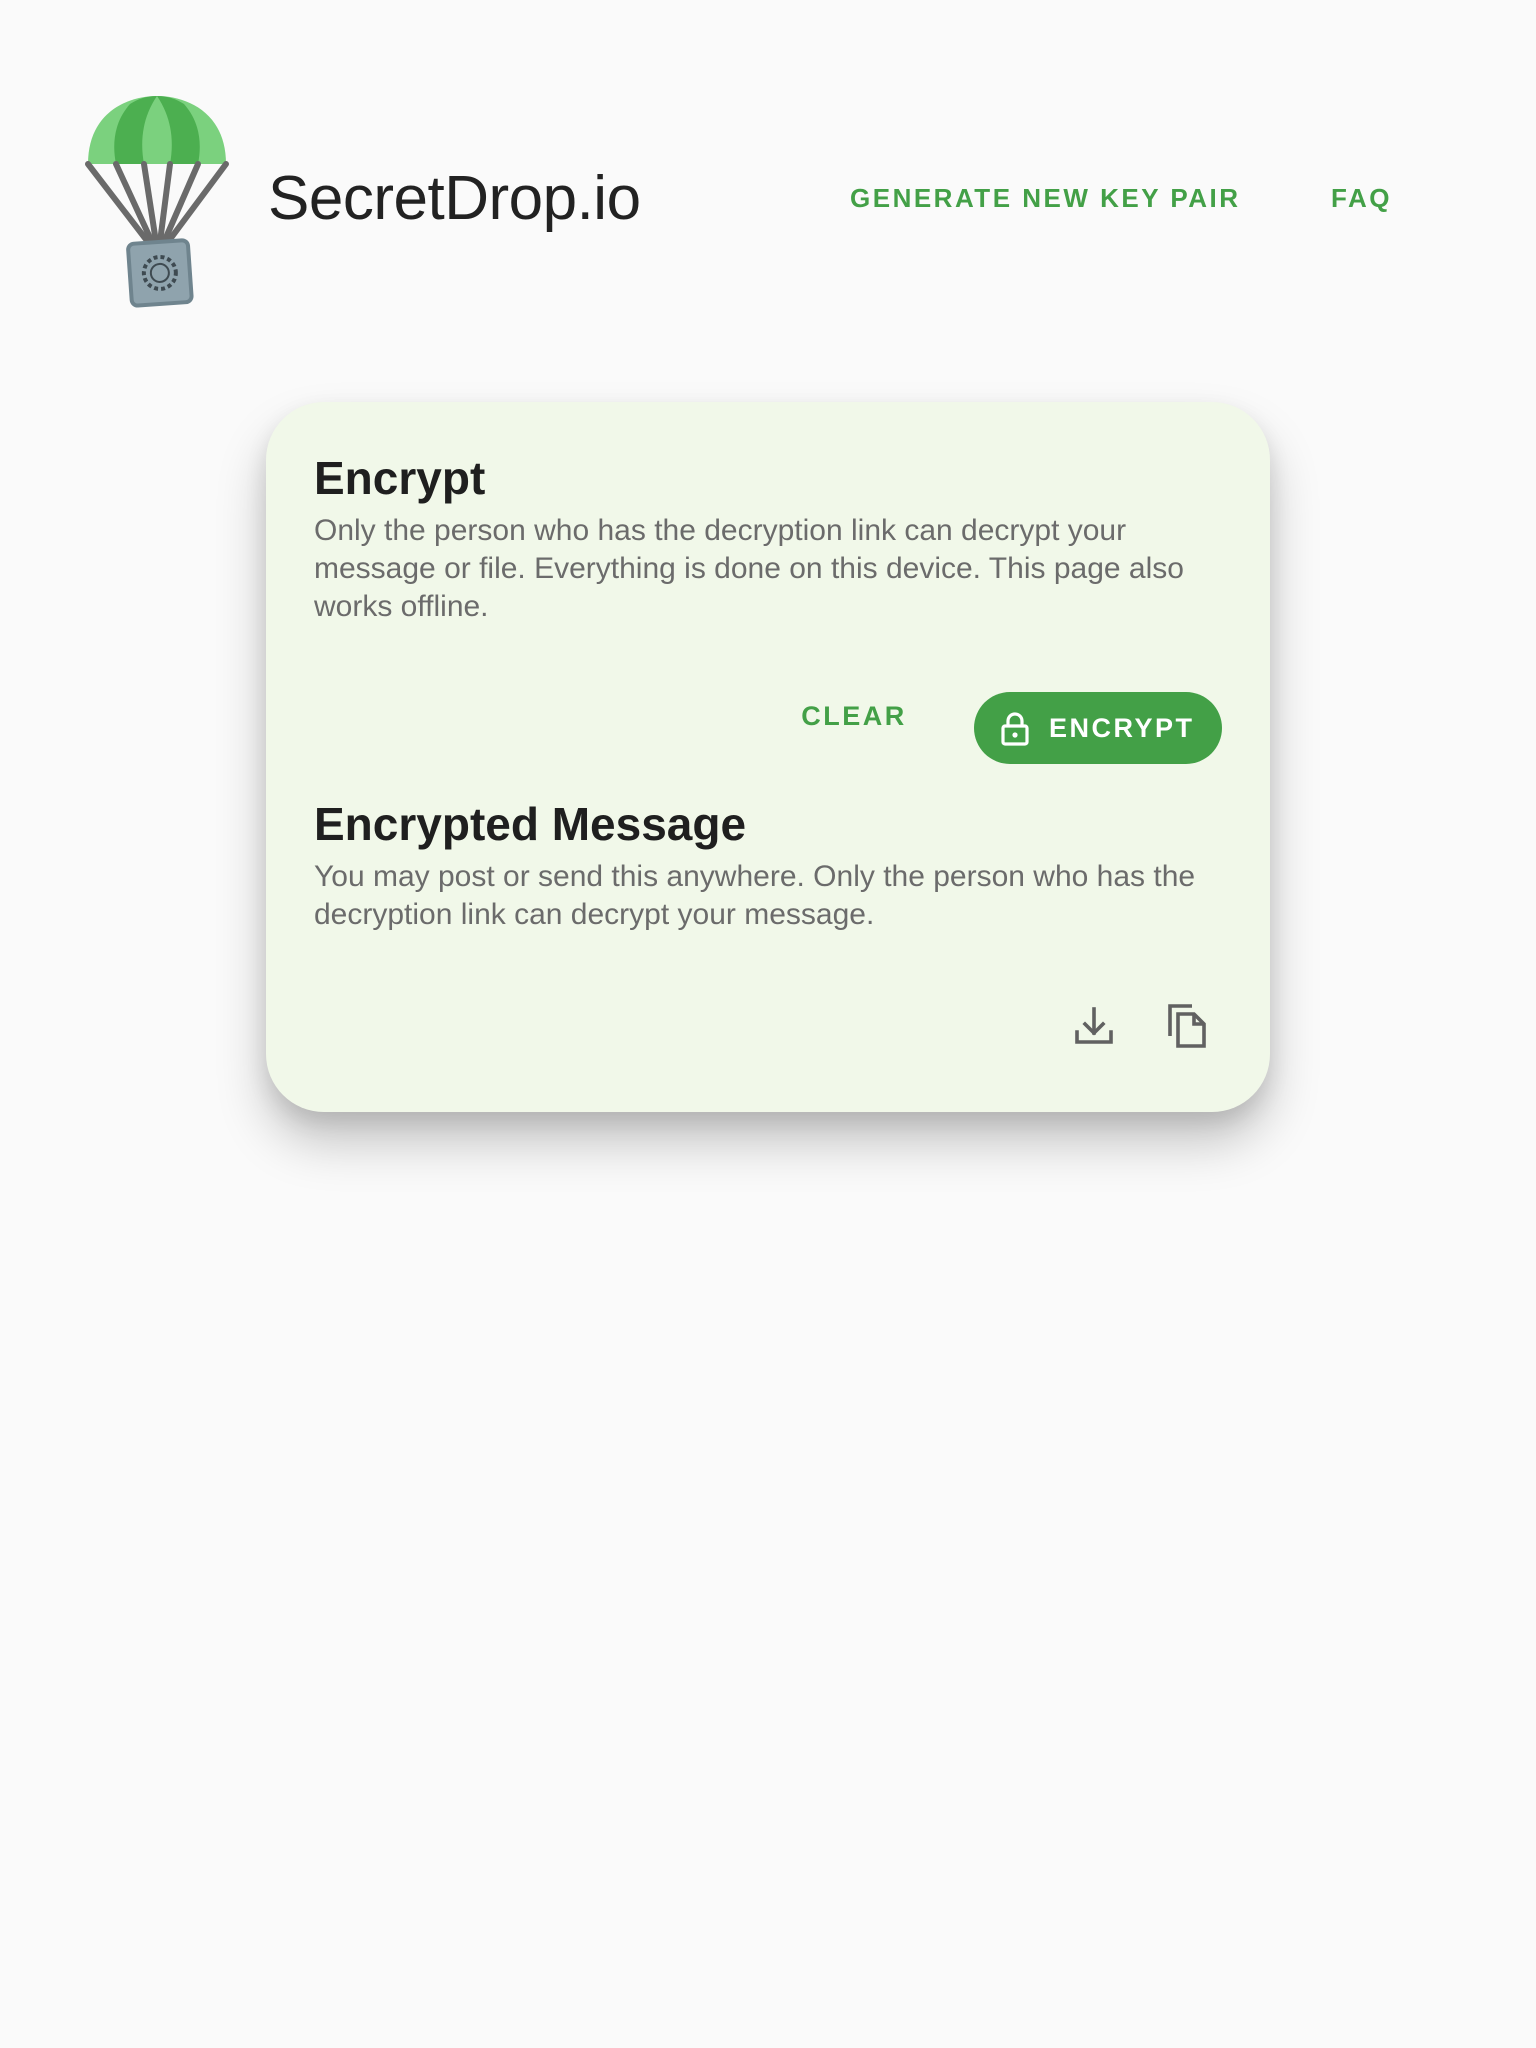  Describe the element at coordinates (157, 202) in the screenshot. I see `parachute-logo-icon` at that location.